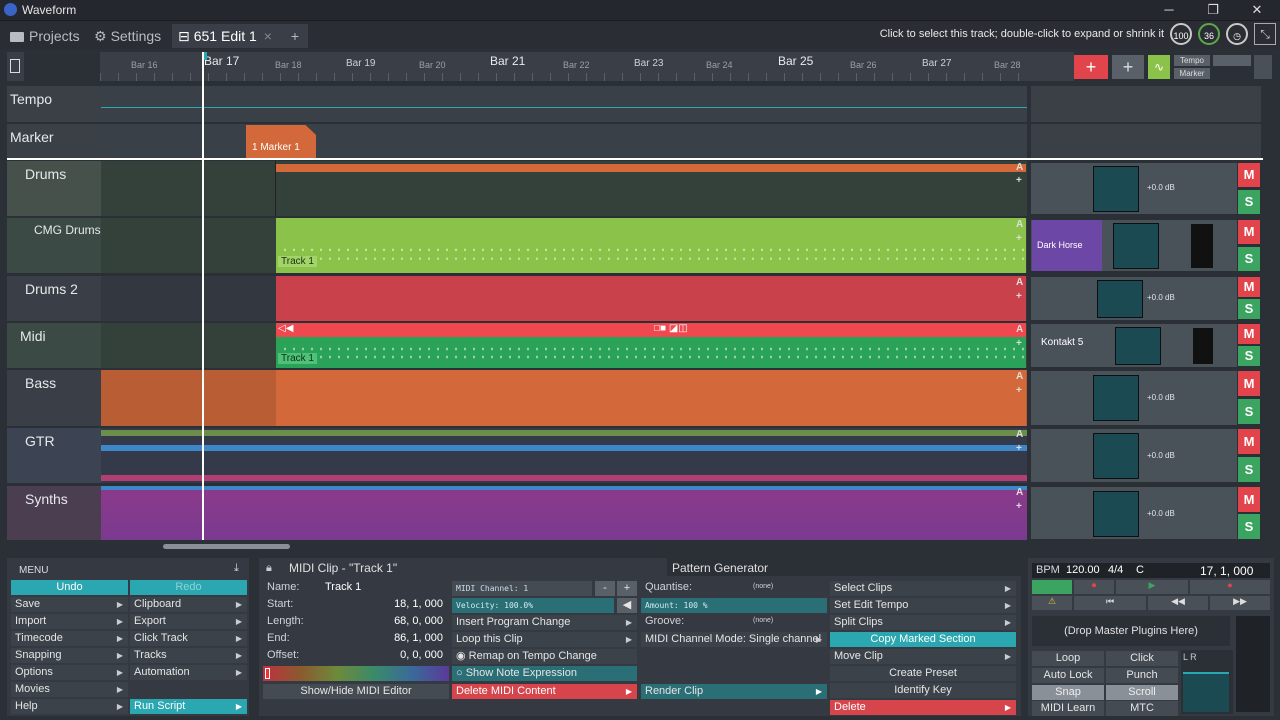  I want to click on automation-icon: ∿, so click(1159, 67).